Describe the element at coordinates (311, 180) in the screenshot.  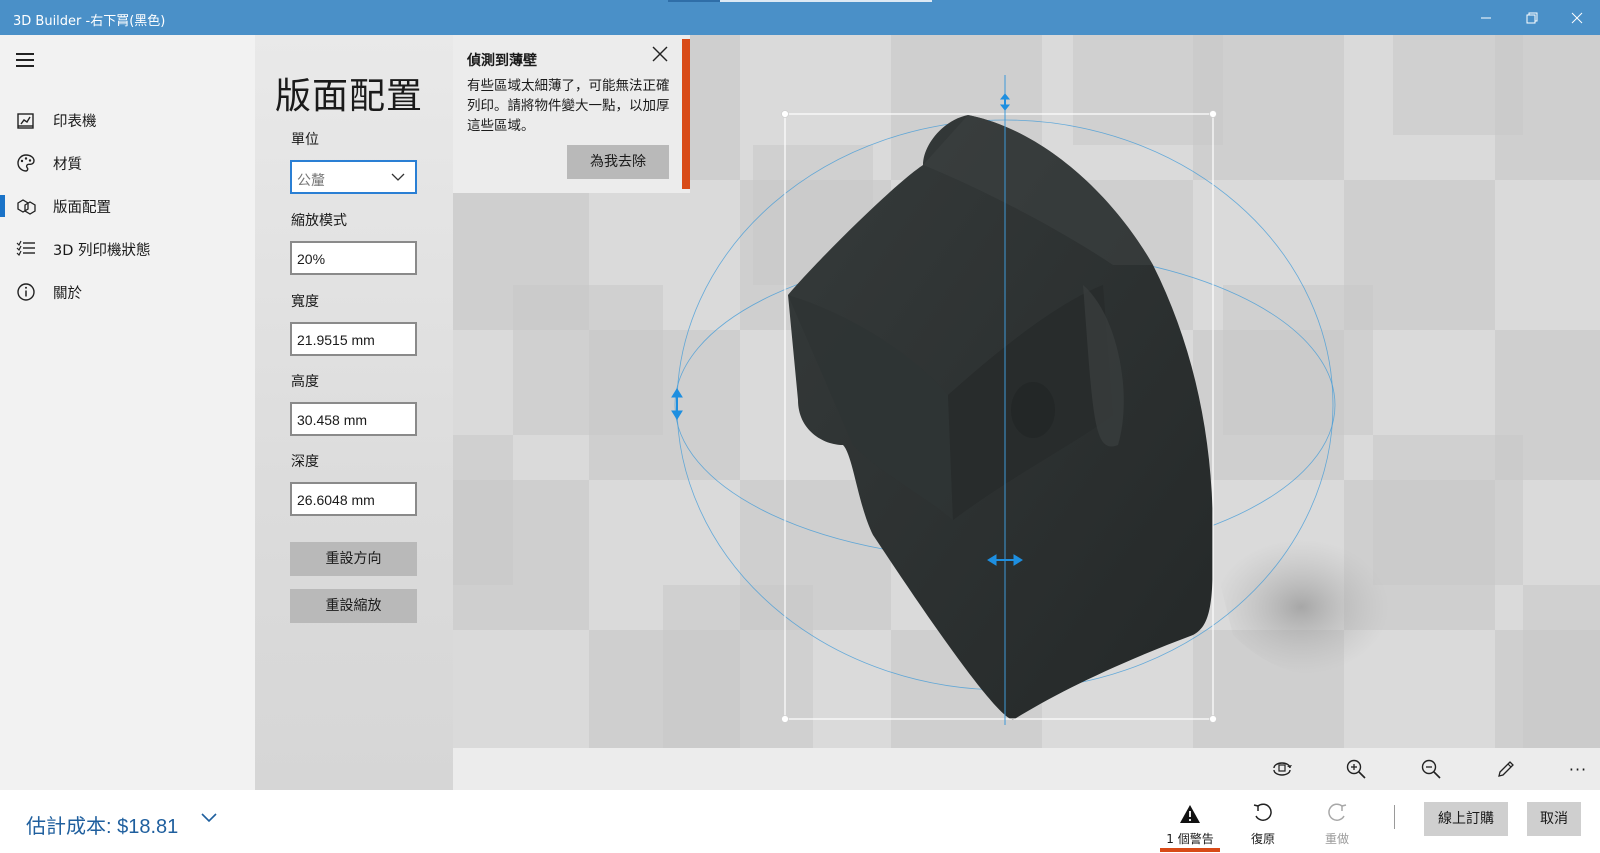
I see `unit-value: 公釐` at that location.